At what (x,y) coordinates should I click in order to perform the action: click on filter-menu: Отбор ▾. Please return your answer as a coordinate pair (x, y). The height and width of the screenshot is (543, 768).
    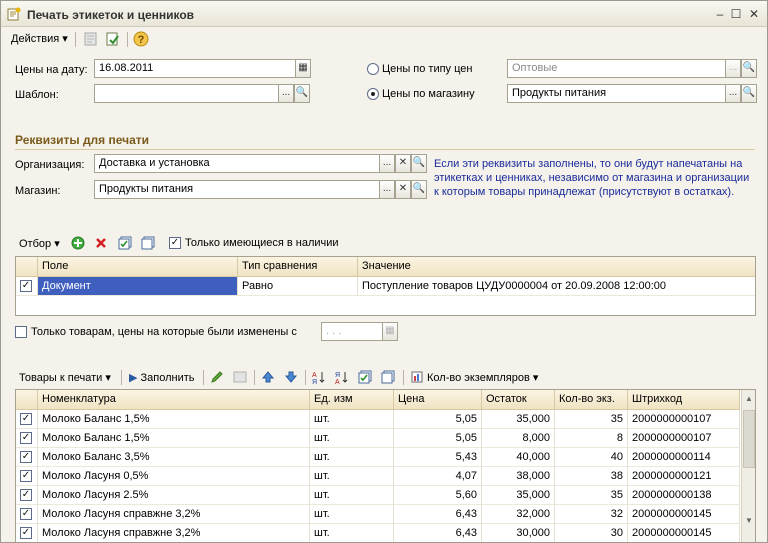
    Looking at the image, I should click on (39, 243).